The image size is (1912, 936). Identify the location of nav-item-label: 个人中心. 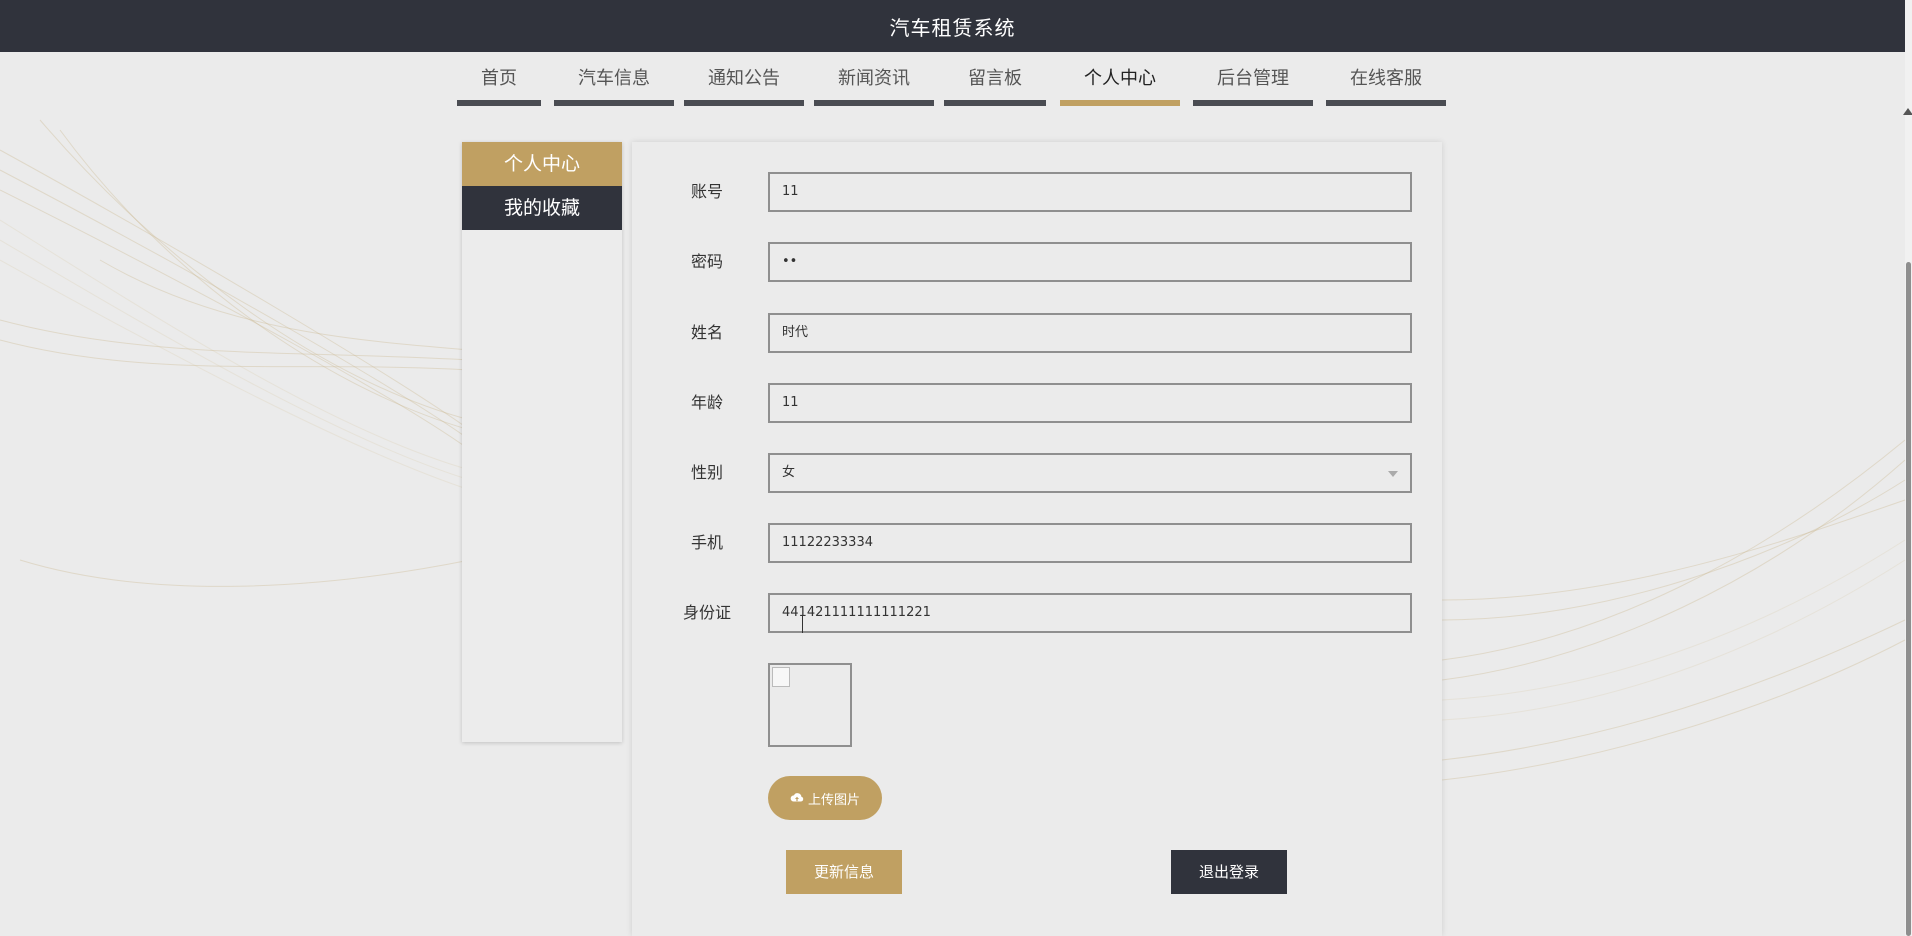
(1120, 78).